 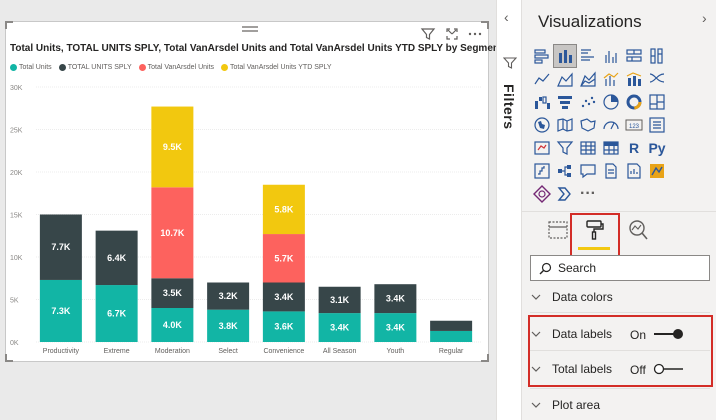 What do you see at coordinates (669, 369) in the screenshot?
I see `total-labels-toggle` at bounding box center [669, 369].